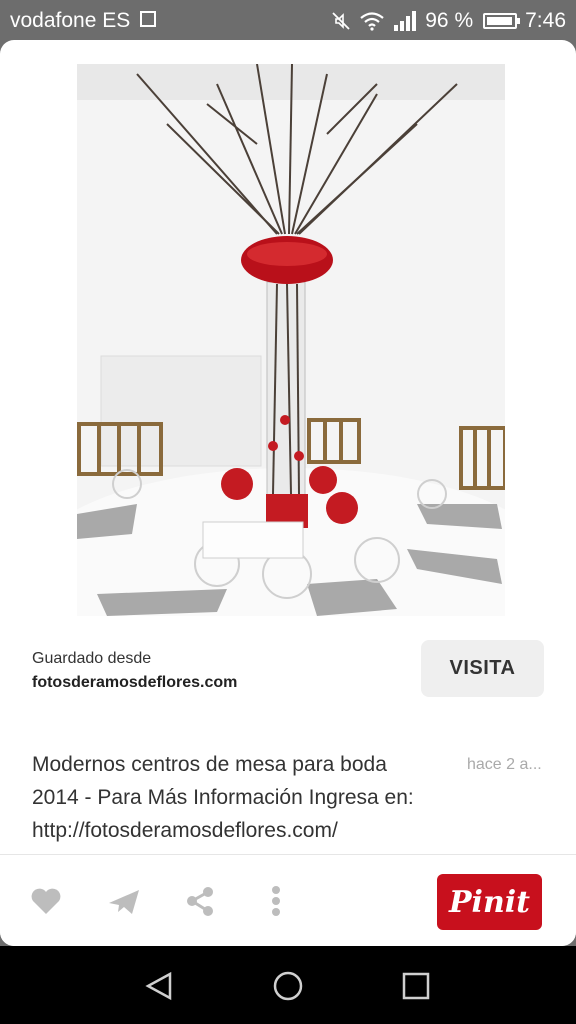 Image resolution: width=576 pixels, height=1024 pixels. What do you see at coordinates (489, 902) in the screenshot?
I see `pin-it-button: Pinit` at bounding box center [489, 902].